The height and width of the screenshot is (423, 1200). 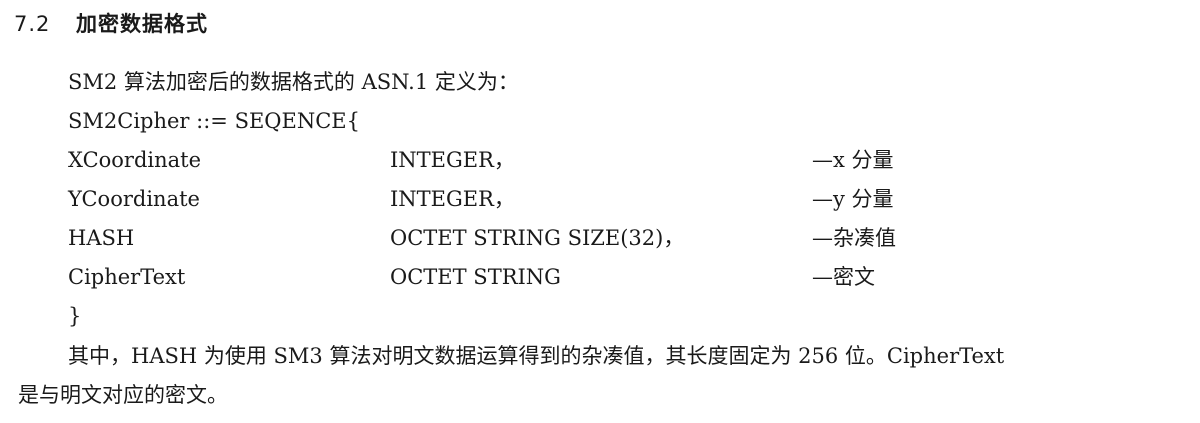 What do you see at coordinates (853, 199) in the screenshot?
I see `field-comment: —y 分量` at bounding box center [853, 199].